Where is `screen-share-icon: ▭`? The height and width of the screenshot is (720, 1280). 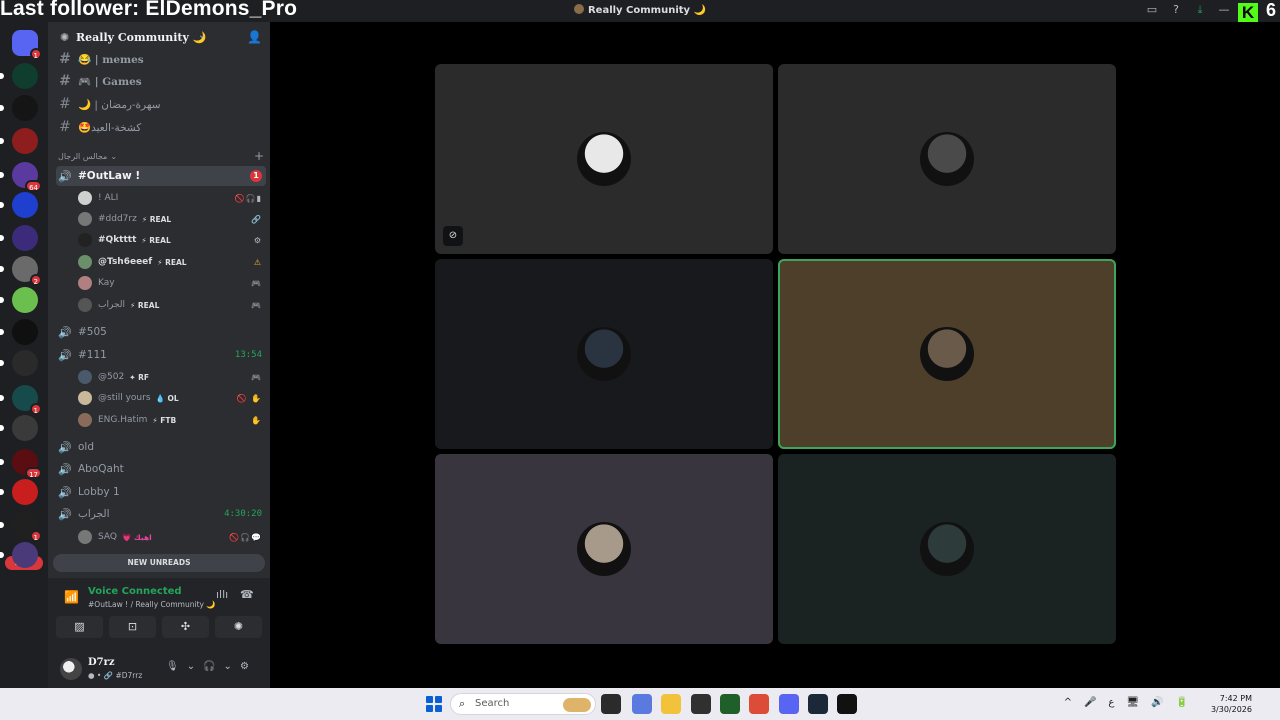 screen-share-icon: ▭ is located at coordinates (1152, 10).